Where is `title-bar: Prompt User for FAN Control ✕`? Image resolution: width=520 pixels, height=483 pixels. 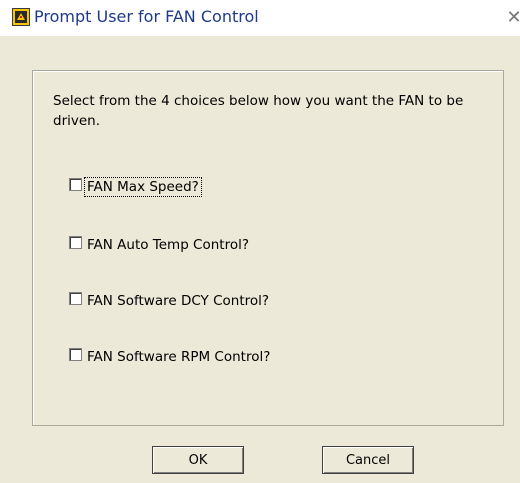 title-bar: Prompt User for FAN Control ✕ is located at coordinates (260, 18).